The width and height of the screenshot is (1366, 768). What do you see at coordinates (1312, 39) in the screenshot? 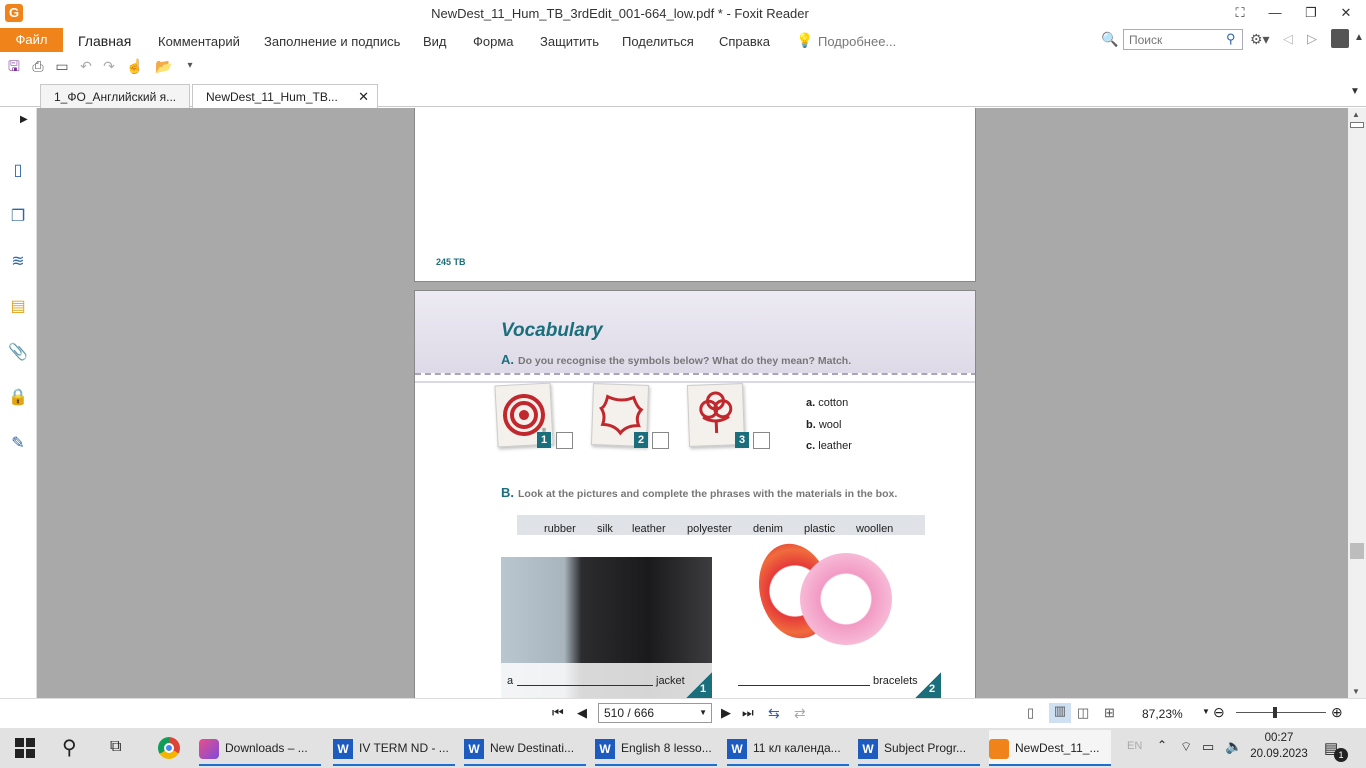
I see `nav-forward-icon: ▷` at bounding box center [1312, 39].